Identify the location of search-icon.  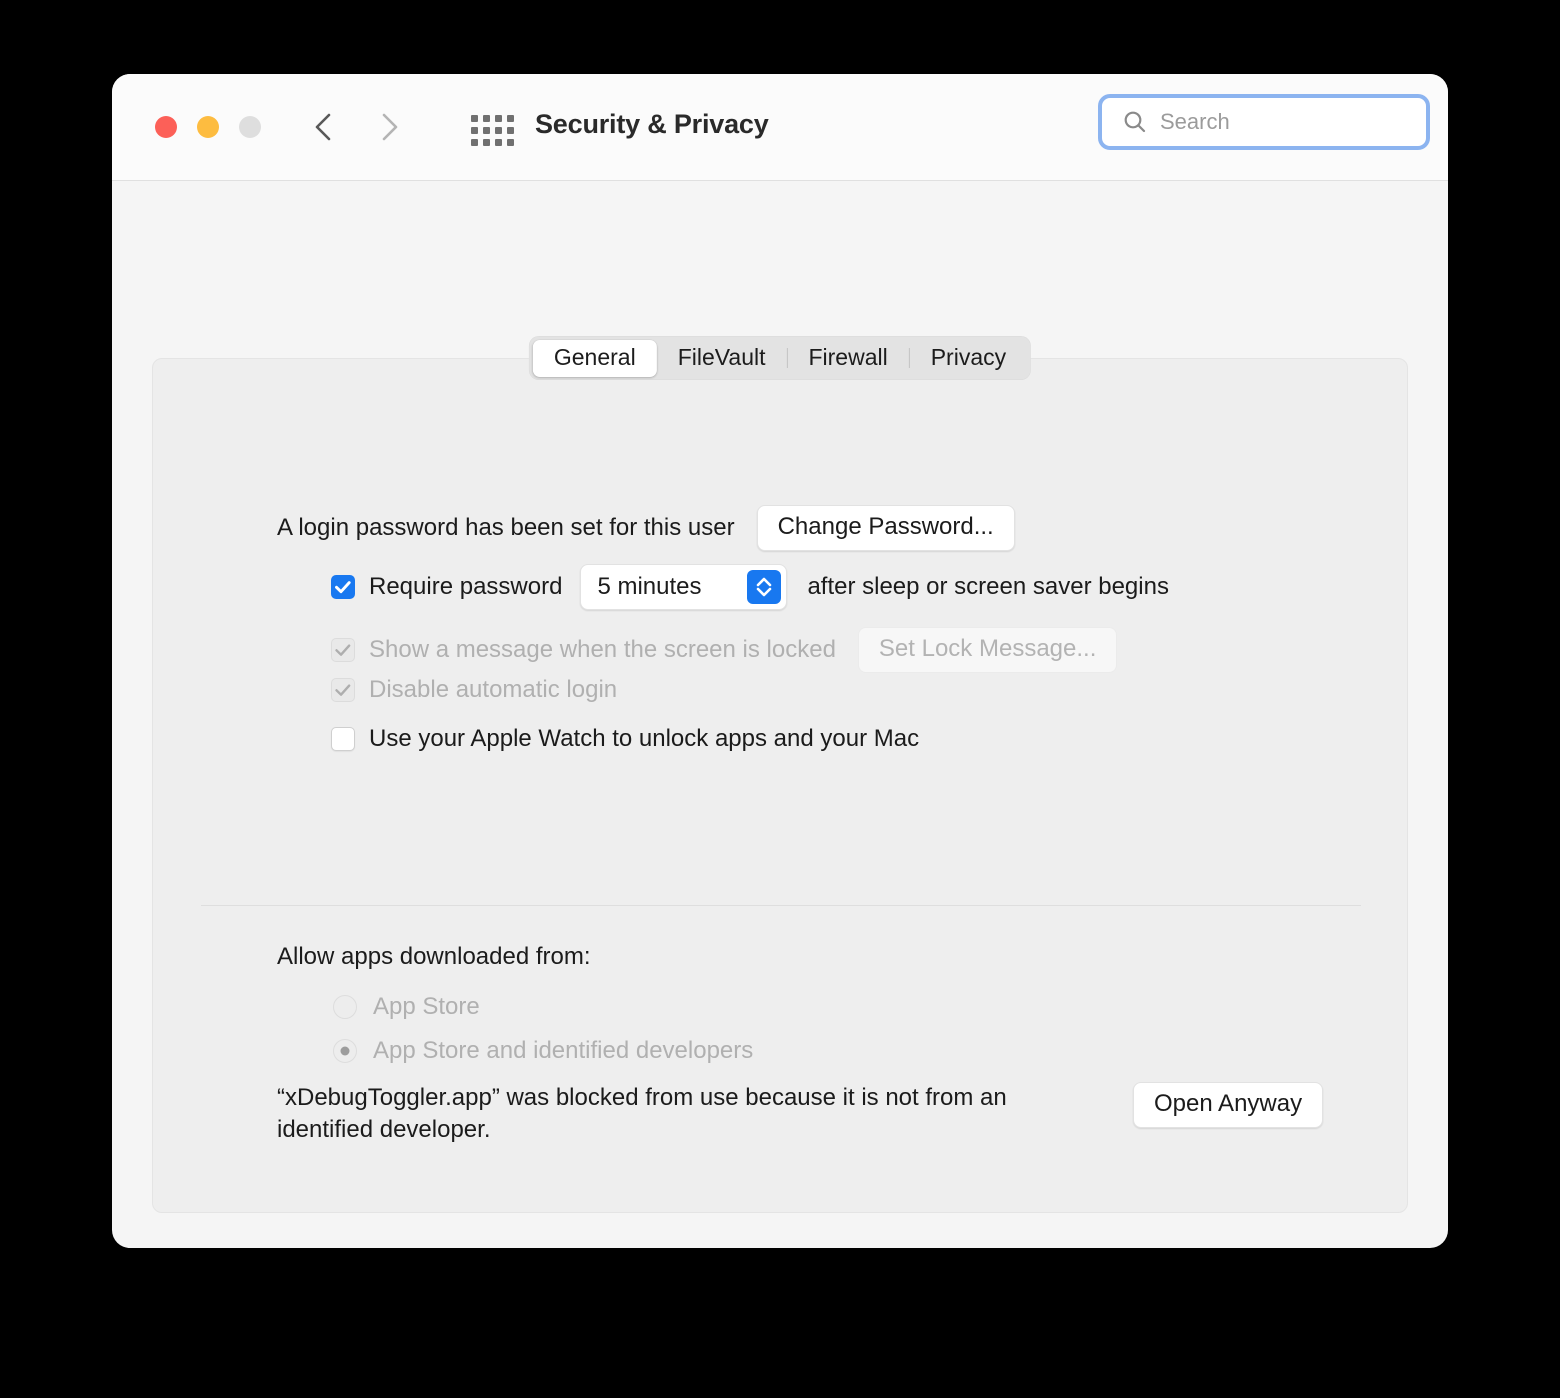
(1135, 122).